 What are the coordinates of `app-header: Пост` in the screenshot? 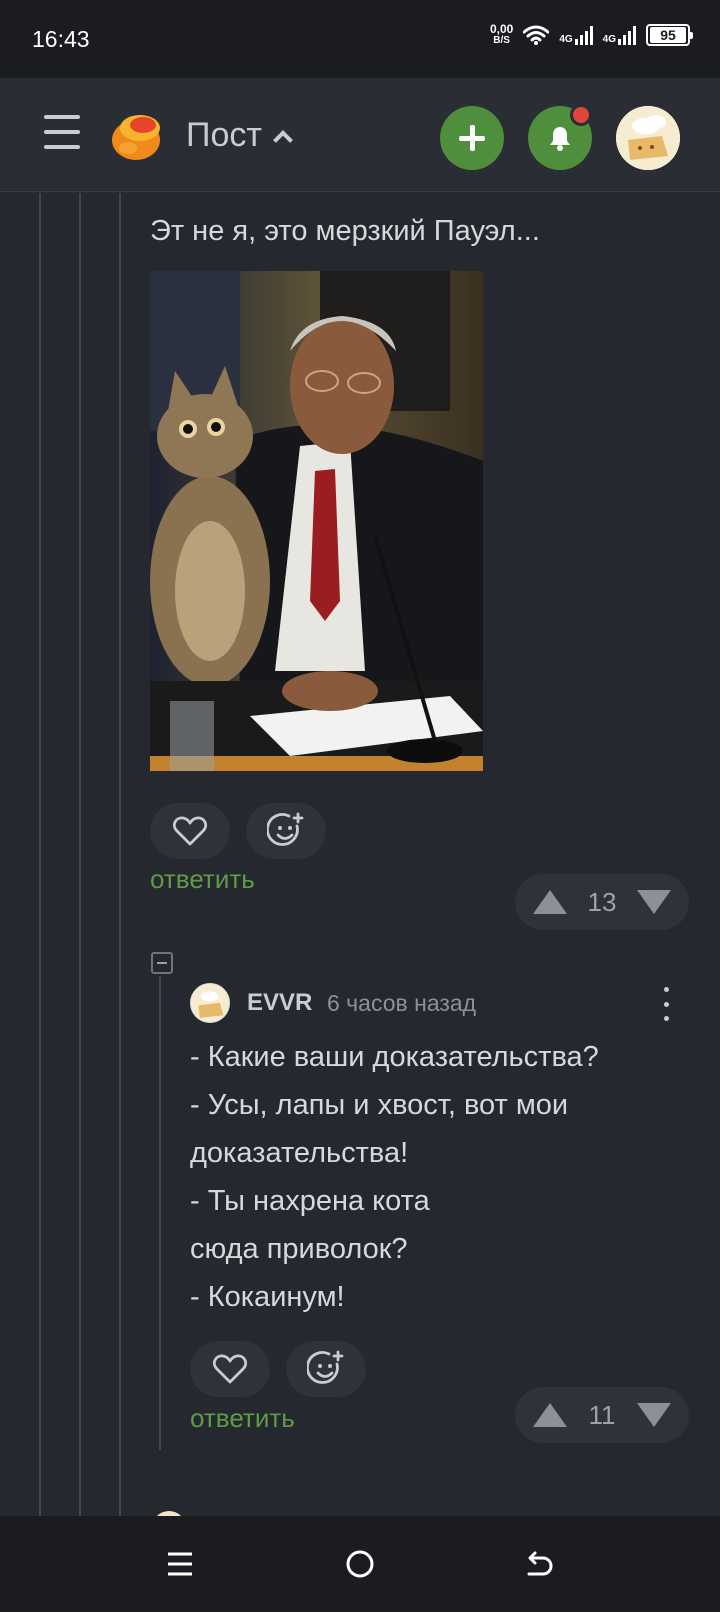 It's located at (360, 135).